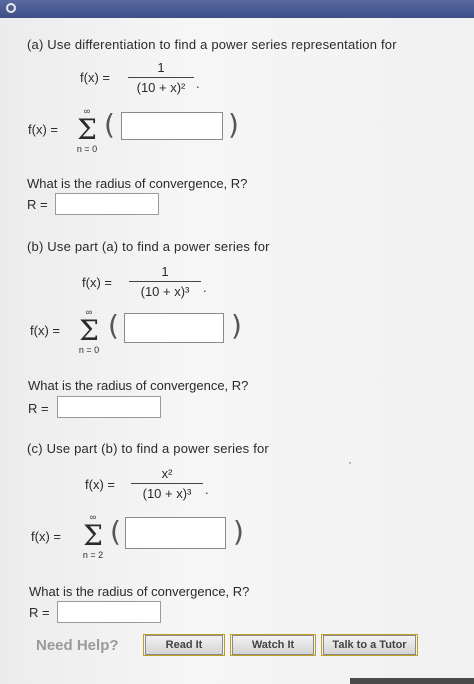 This screenshot has height=684, width=474. I want to click on part-b-series-term-input, so click(174, 328).